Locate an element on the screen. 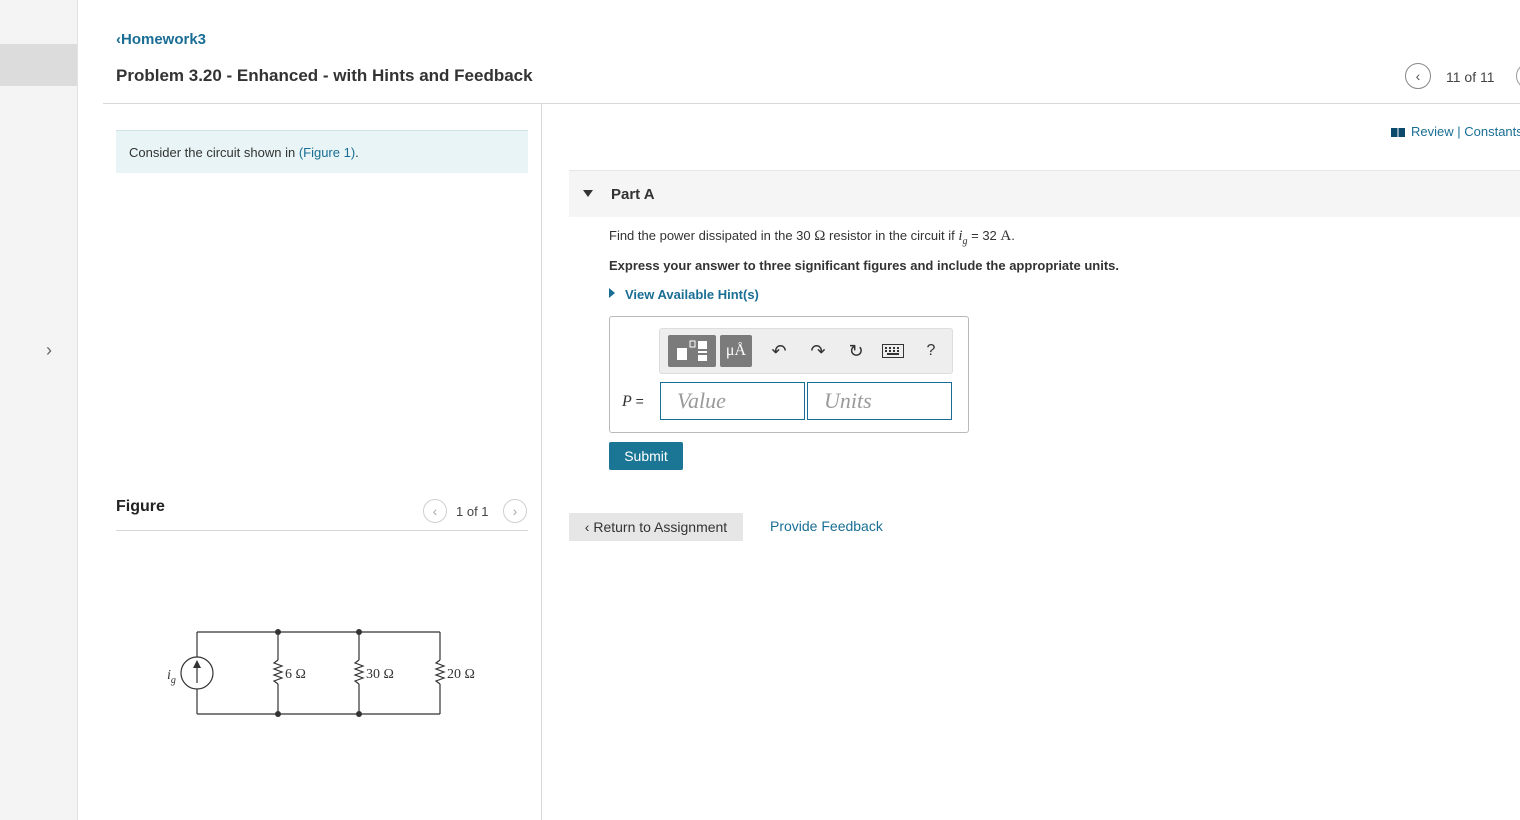 This screenshot has height=820, width=1520. constants-link: Constants is located at coordinates (1492, 131).